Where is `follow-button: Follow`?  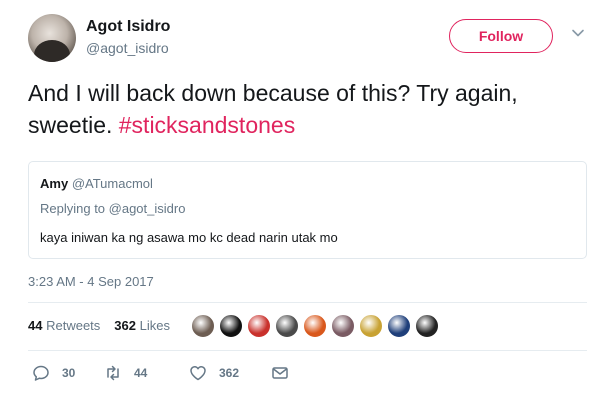 follow-button: Follow is located at coordinates (501, 36).